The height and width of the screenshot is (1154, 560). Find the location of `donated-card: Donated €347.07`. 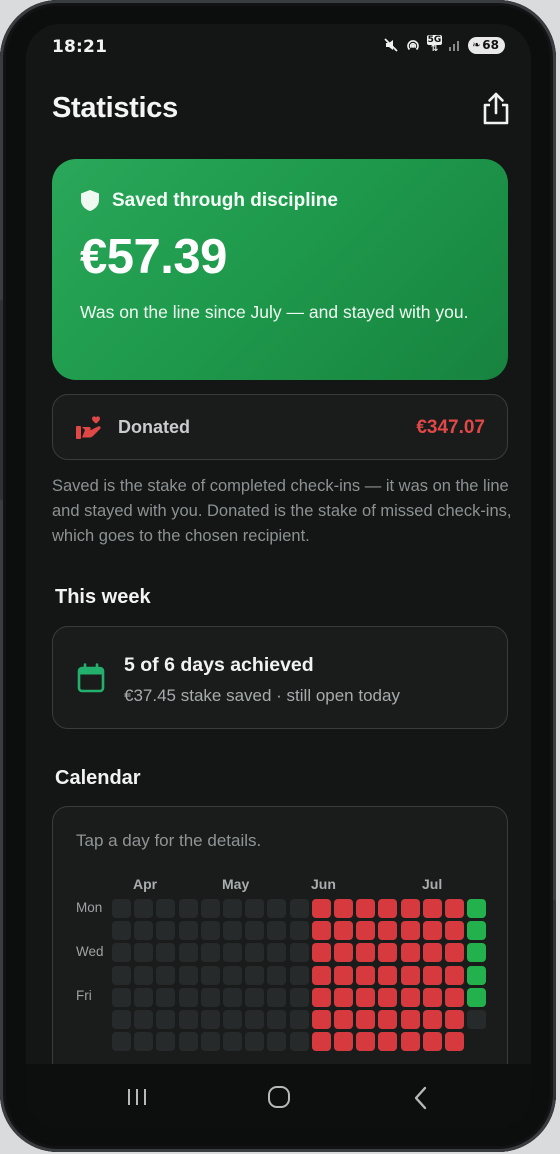

donated-card: Donated €347.07 is located at coordinates (280, 427).